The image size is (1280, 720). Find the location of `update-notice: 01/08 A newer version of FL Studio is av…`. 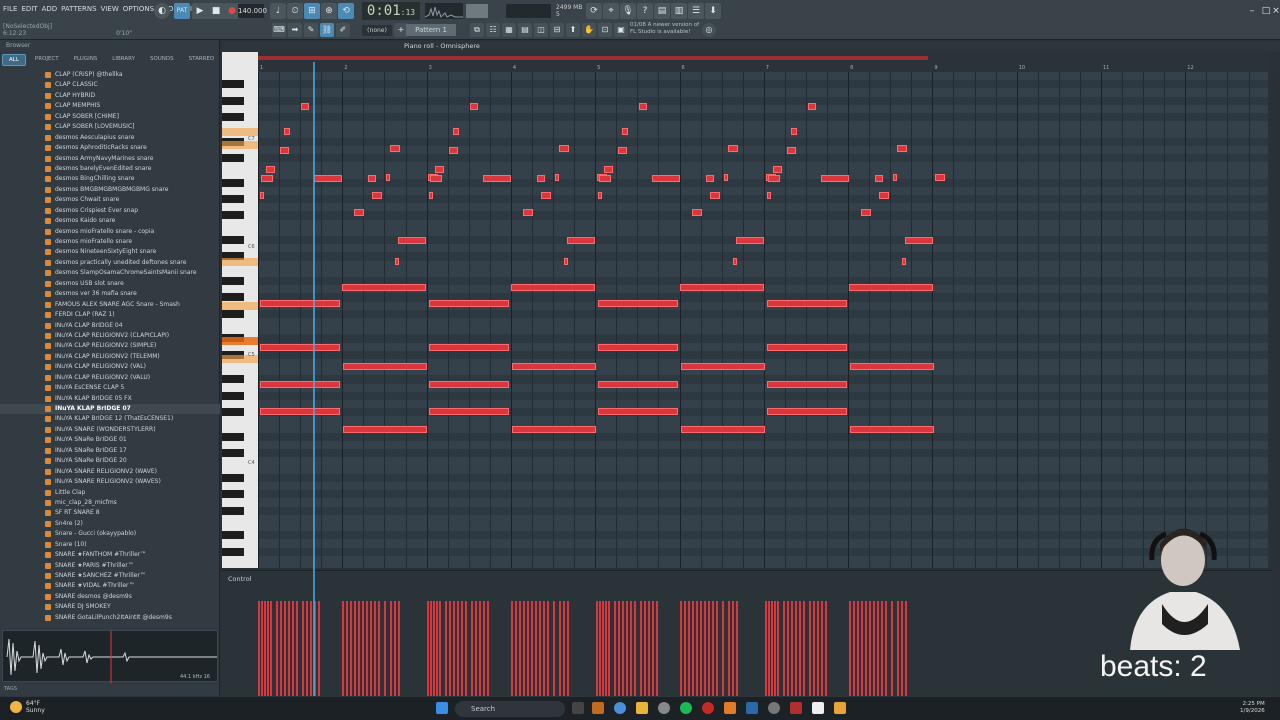

update-notice: 01/08 A newer version of FL Studio is av… is located at coordinates (670, 29).